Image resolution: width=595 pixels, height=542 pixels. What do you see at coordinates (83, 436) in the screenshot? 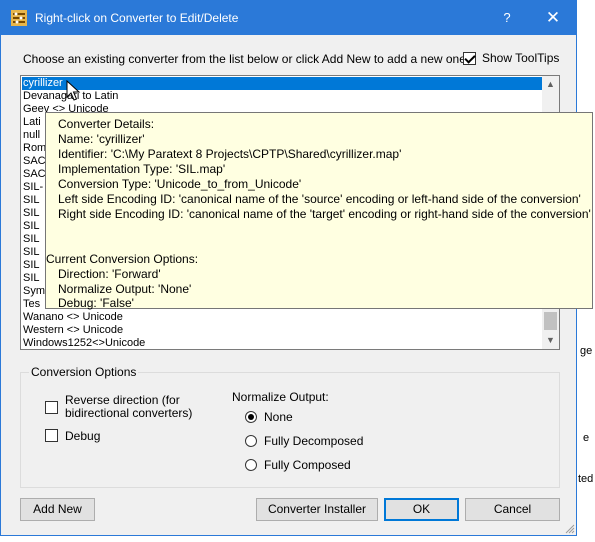
I see `debug-label: Debug` at bounding box center [83, 436].